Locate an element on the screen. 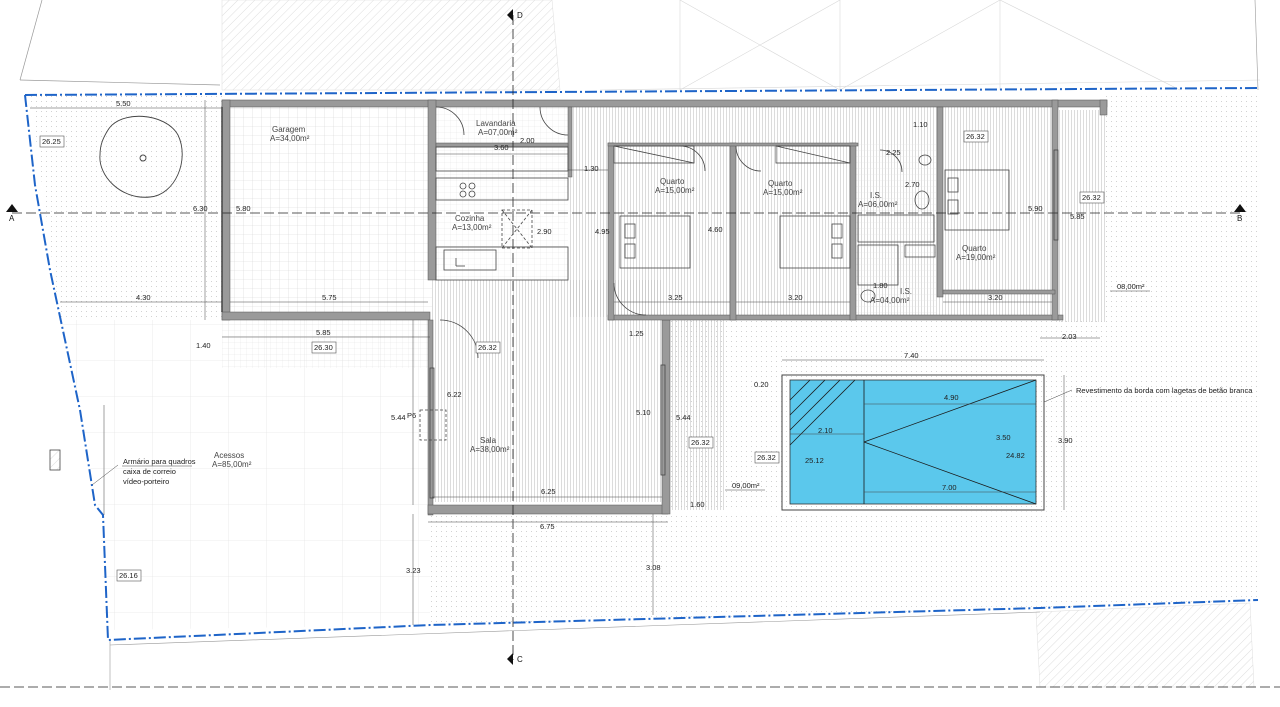  section-a-label: A is located at coordinates (12, 218).